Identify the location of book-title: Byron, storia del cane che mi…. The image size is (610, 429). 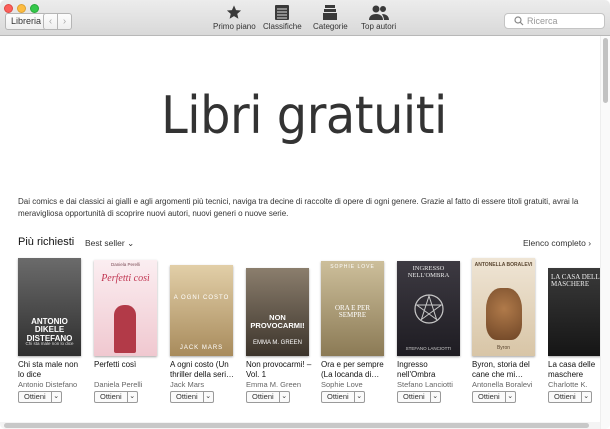
(506, 370).